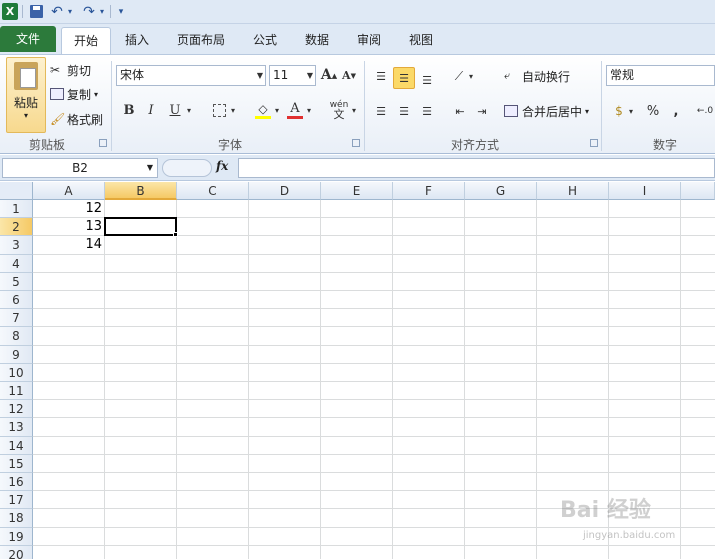  I want to click on column-header-b: B, so click(141, 191).